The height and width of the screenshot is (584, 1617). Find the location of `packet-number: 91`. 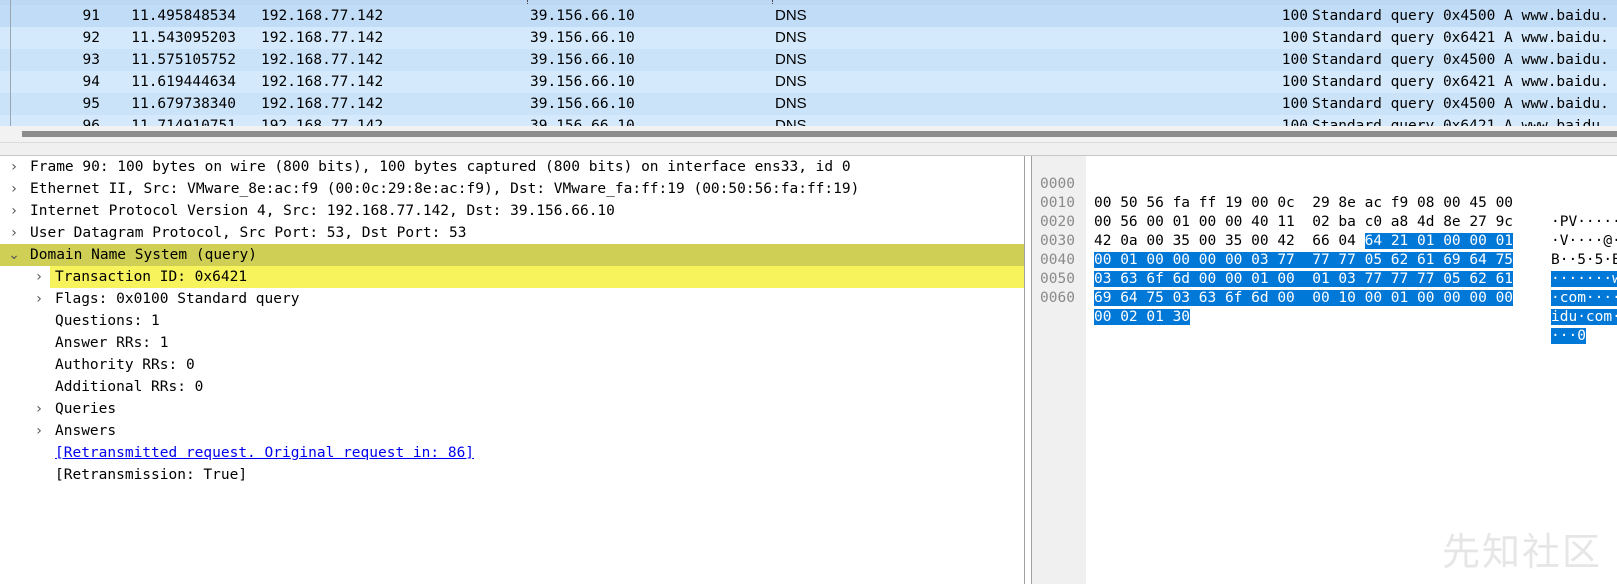

packet-number: 91 is located at coordinates (91, 16).